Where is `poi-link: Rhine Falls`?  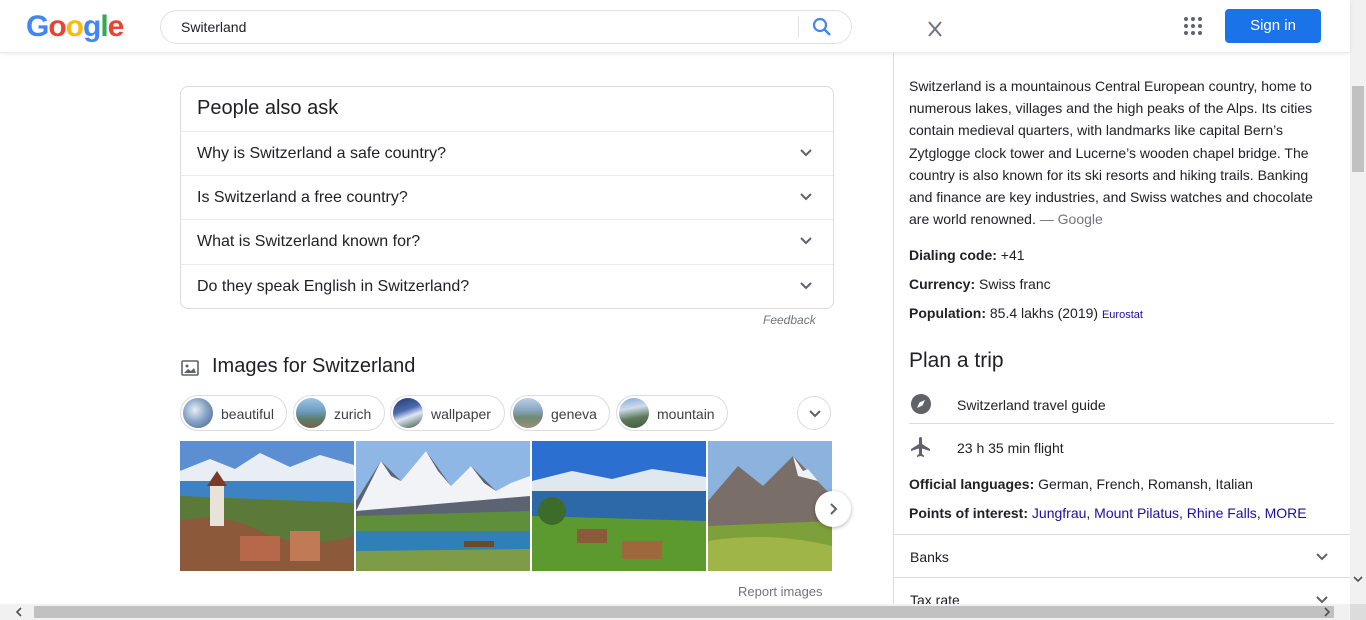 poi-link: Rhine Falls is located at coordinates (1222, 513).